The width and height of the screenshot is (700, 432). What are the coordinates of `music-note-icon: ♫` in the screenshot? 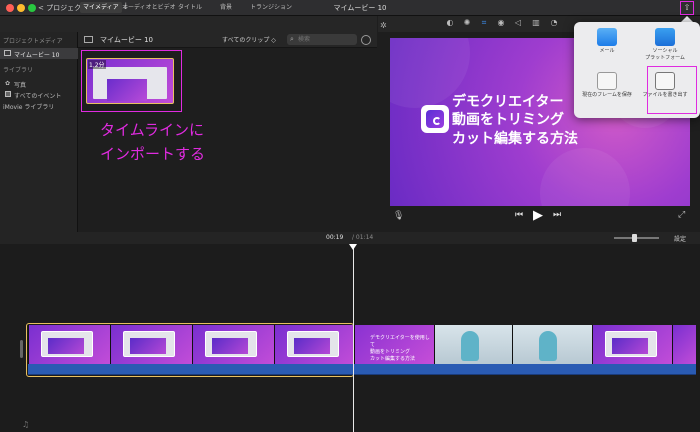 It's located at (26, 424).